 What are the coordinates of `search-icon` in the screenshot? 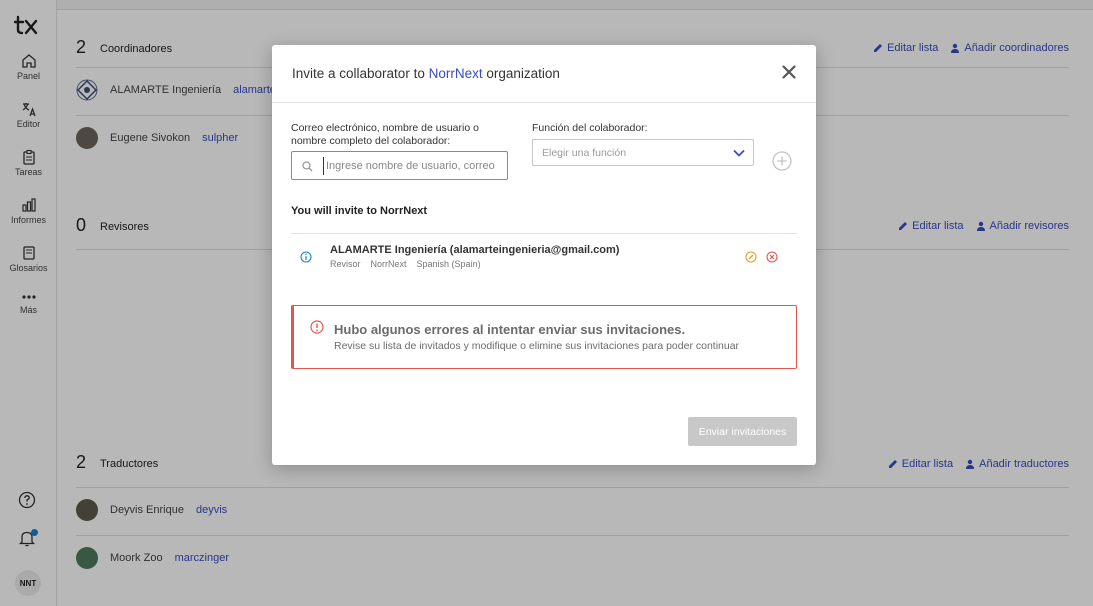 It's located at (307, 166).